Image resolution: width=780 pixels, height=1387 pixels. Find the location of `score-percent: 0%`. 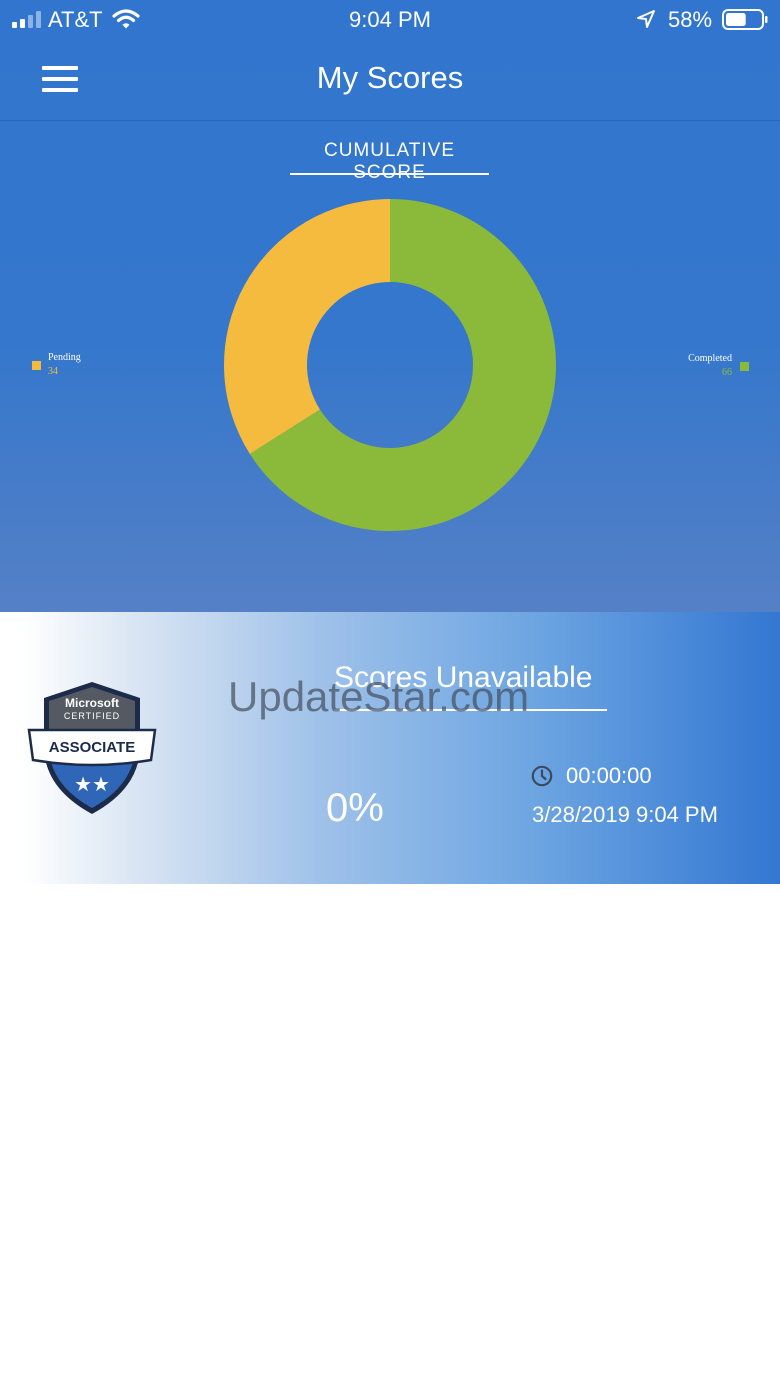

score-percent: 0% is located at coordinates (355, 808).